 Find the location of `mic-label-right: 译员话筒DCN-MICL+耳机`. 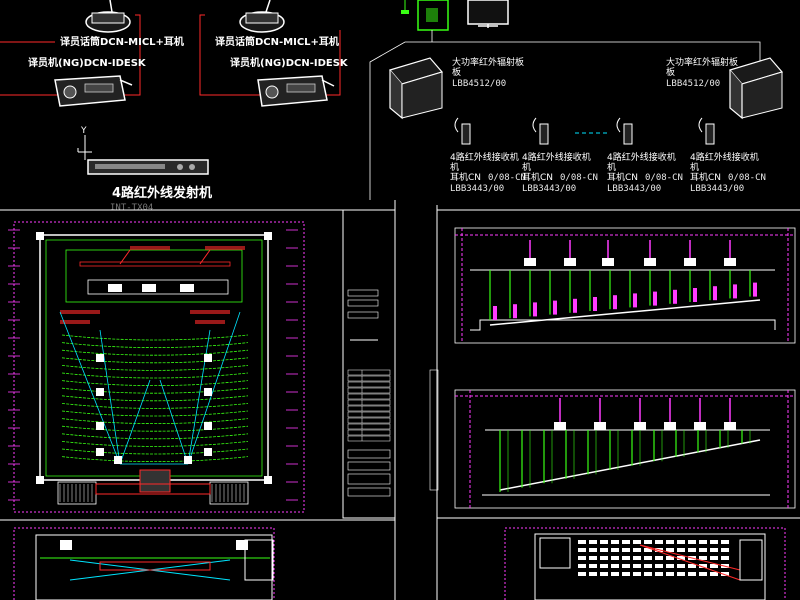

mic-label-right: 译员话筒DCN-MICL+耳机 is located at coordinates (277, 41).